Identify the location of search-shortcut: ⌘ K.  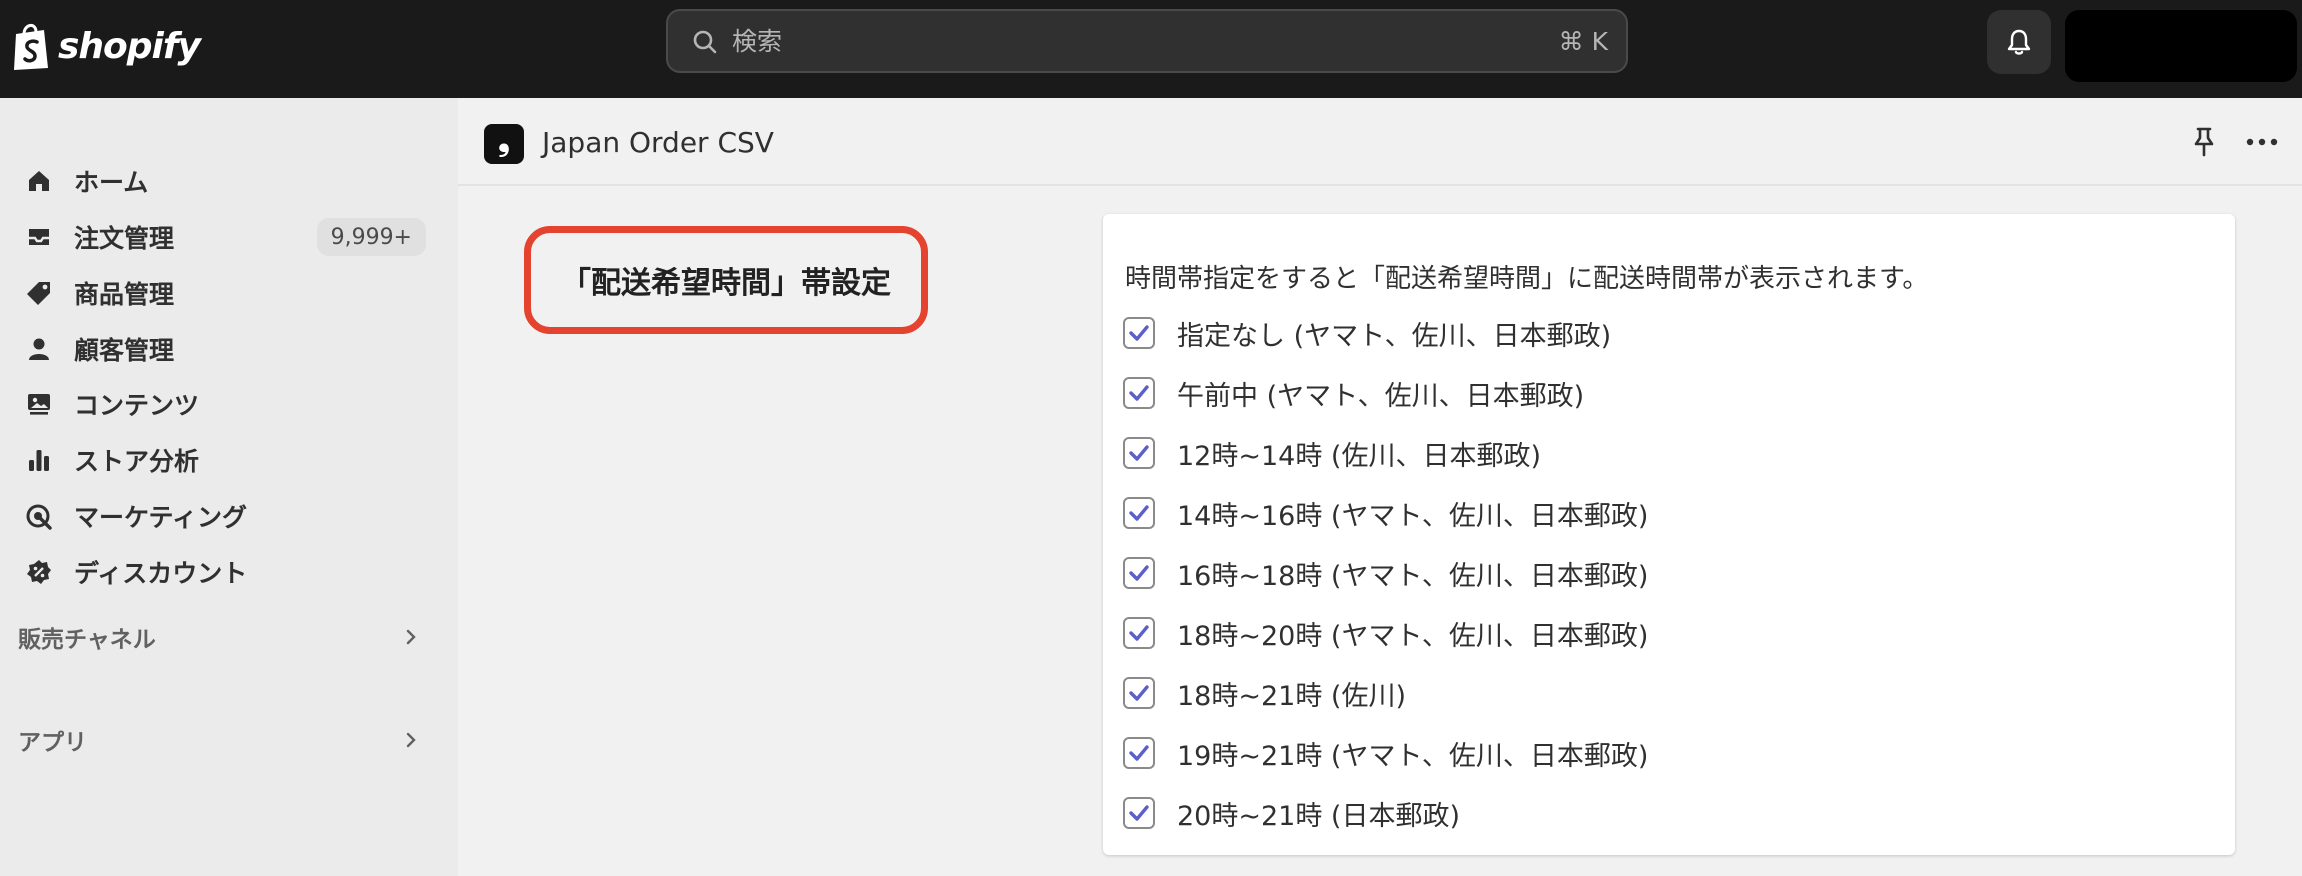
(1583, 41).